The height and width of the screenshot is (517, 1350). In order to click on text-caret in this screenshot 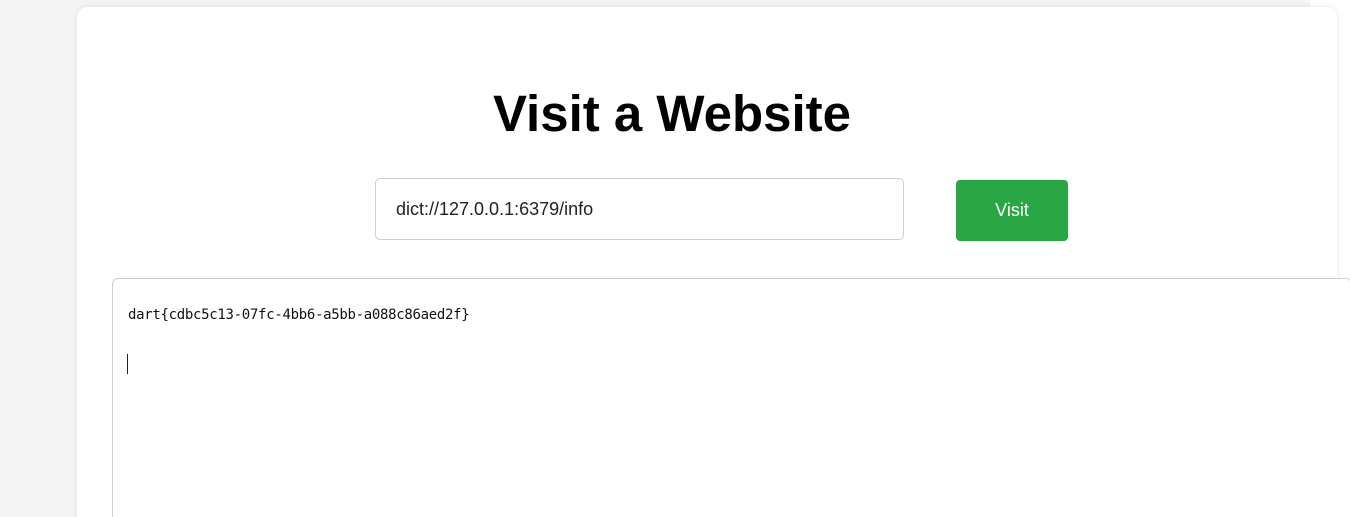, I will do `click(127, 364)`.